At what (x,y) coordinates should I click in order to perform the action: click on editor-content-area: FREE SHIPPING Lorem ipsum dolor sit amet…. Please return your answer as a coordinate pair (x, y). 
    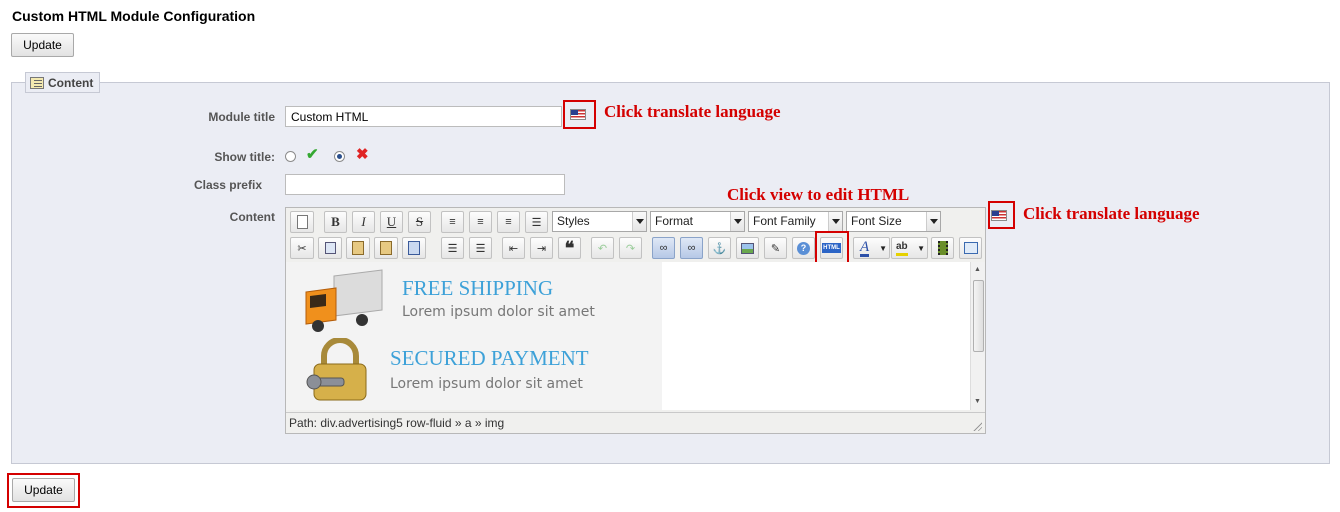
    Looking at the image, I should click on (628, 336).